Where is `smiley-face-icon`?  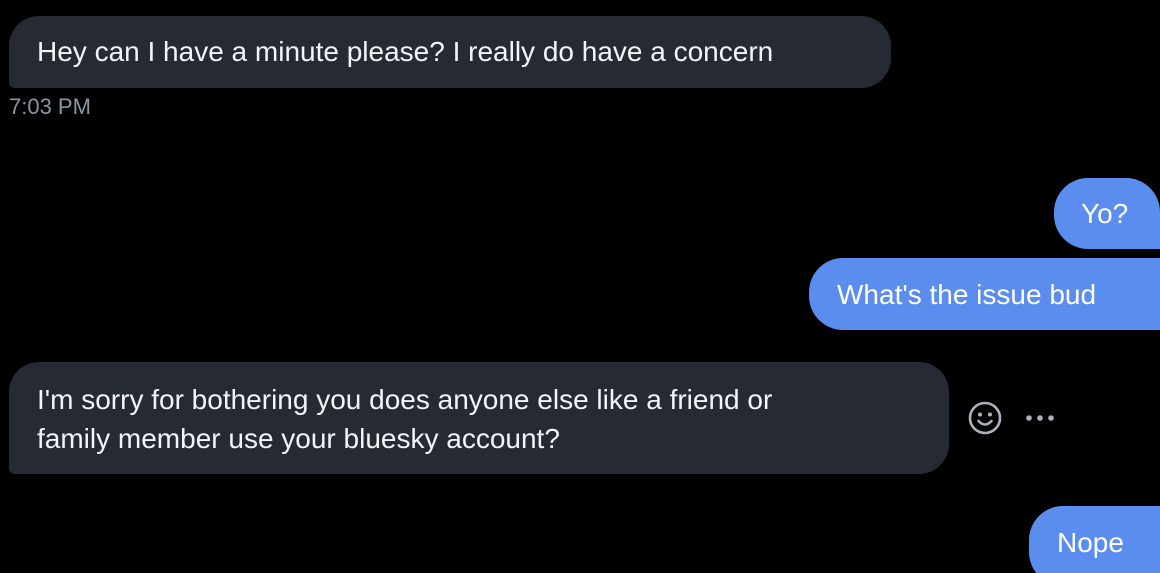
smiley-face-icon is located at coordinates (985, 418).